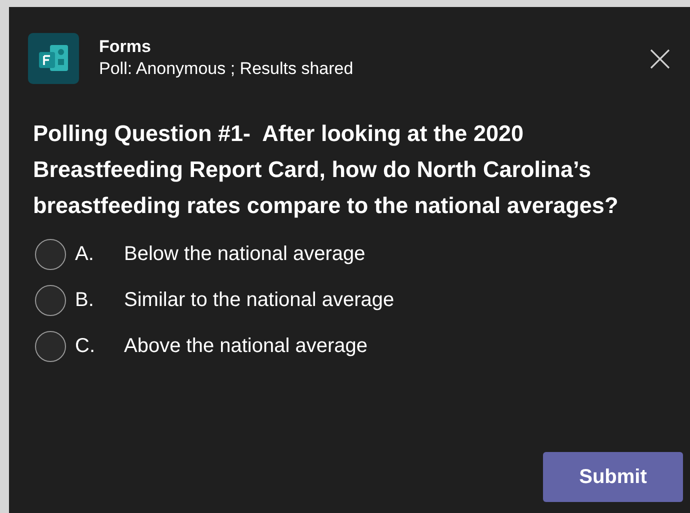 This screenshot has width=690, height=513. What do you see at coordinates (660, 59) in the screenshot?
I see `close-button` at bounding box center [660, 59].